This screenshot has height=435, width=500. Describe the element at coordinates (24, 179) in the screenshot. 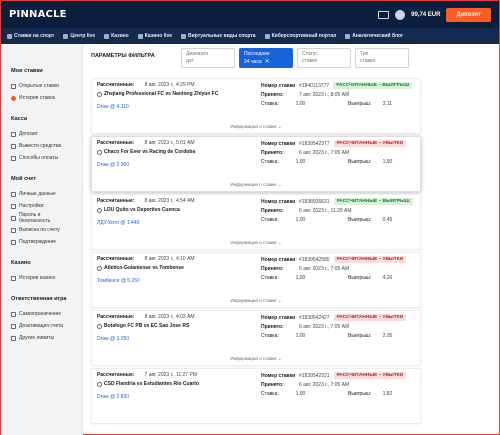

I see `sidebar-section-title: Мой счет` at that location.